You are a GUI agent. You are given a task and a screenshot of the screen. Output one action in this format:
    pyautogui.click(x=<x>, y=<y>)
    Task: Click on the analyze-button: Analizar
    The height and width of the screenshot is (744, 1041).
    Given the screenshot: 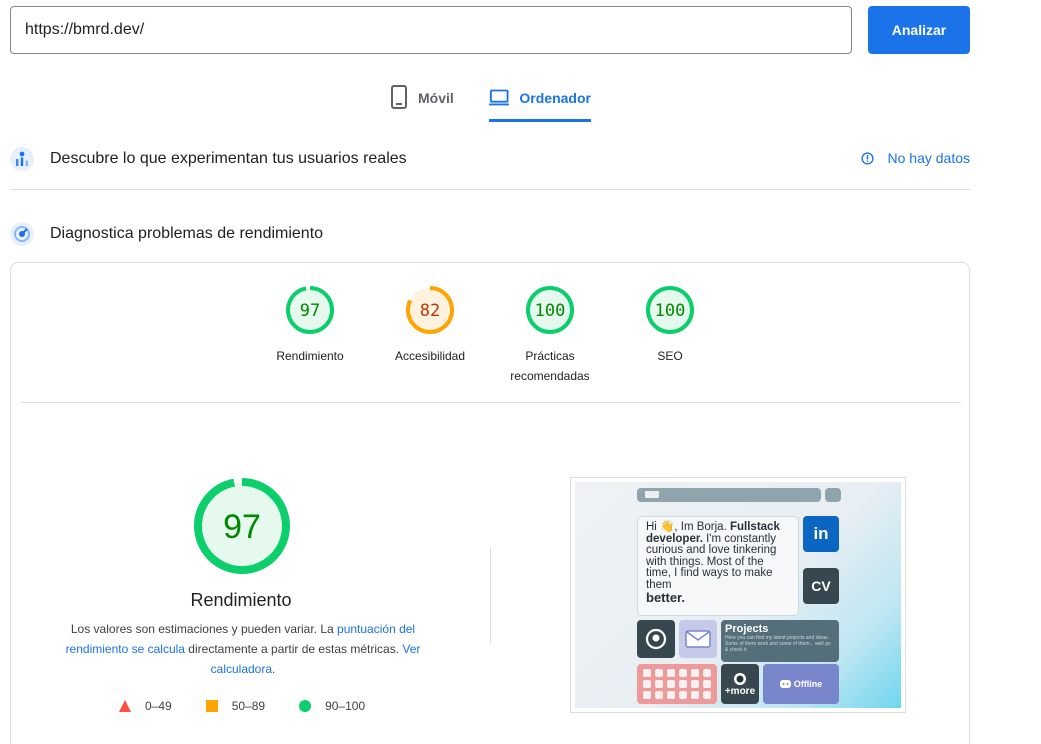 What is the action you would take?
    pyautogui.click(x=919, y=30)
    